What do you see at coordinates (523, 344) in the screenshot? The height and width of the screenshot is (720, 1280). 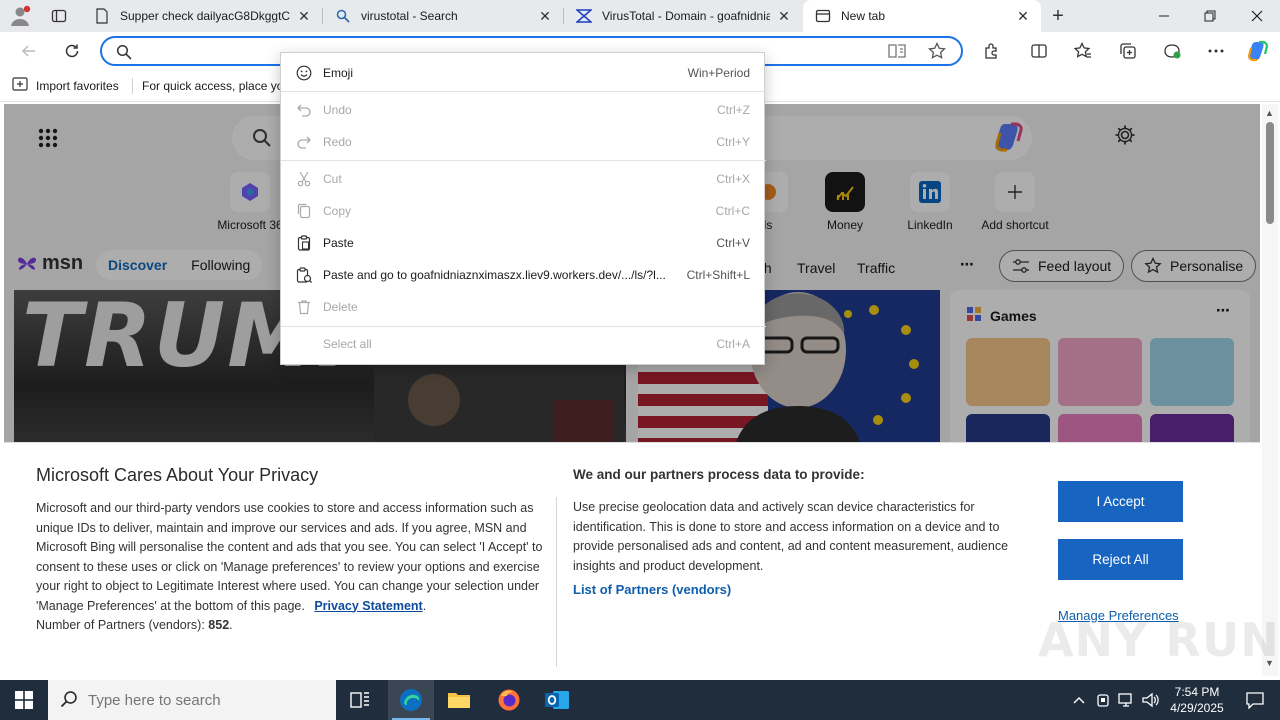 I see `menu-item-select-all: Select all Ctrl+A` at bounding box center [523, 344].